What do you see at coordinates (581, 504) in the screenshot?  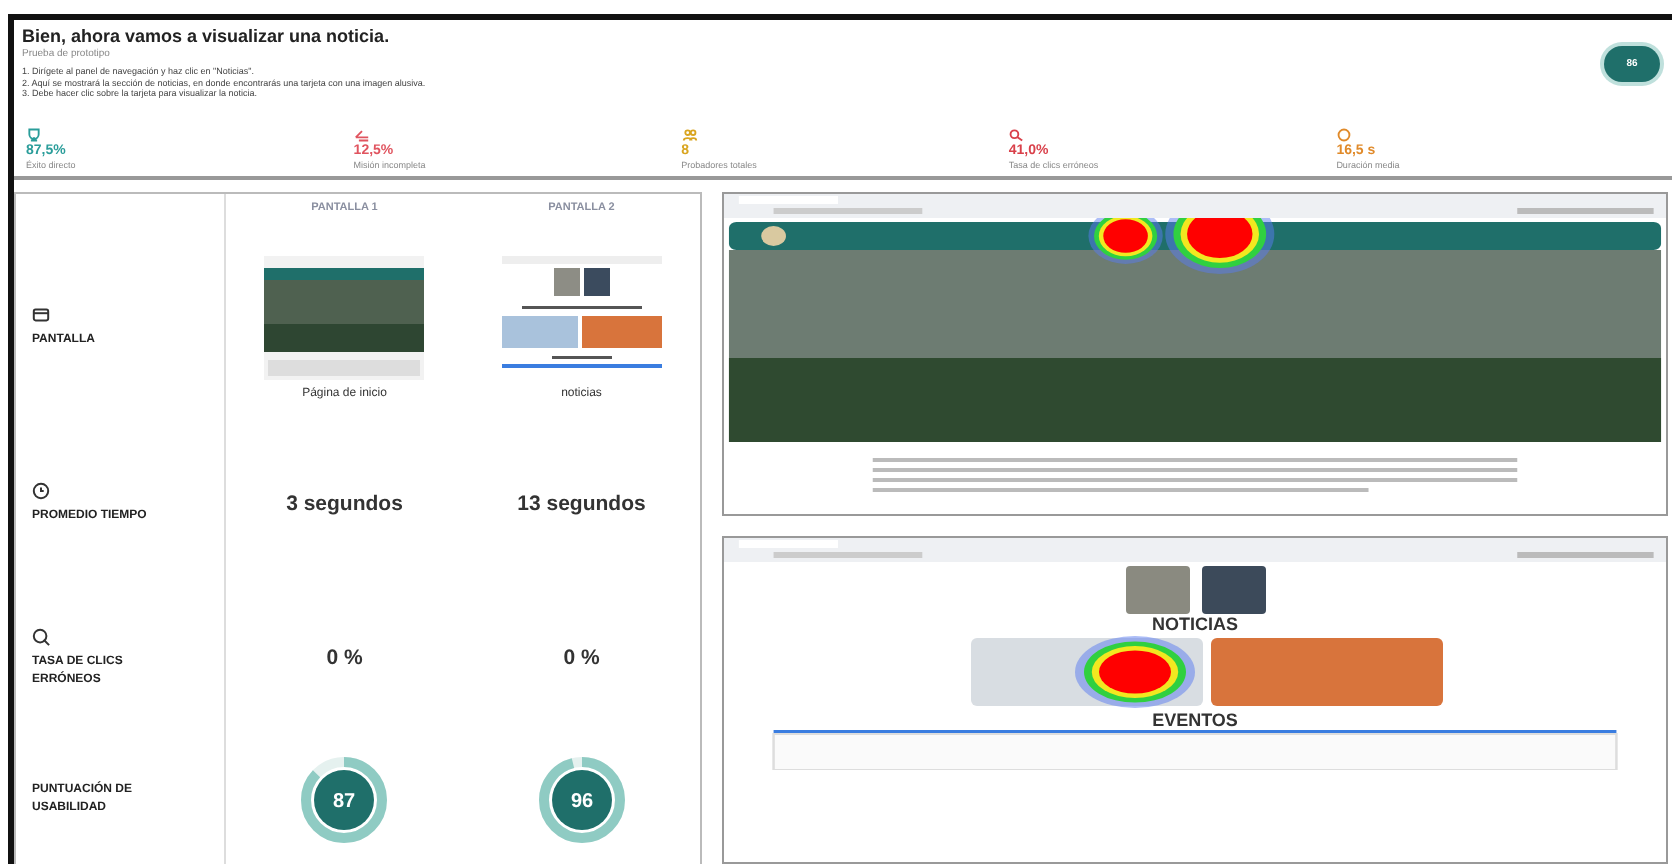 I see `table-value: 13 segundos` at bounding box center [581, 504].